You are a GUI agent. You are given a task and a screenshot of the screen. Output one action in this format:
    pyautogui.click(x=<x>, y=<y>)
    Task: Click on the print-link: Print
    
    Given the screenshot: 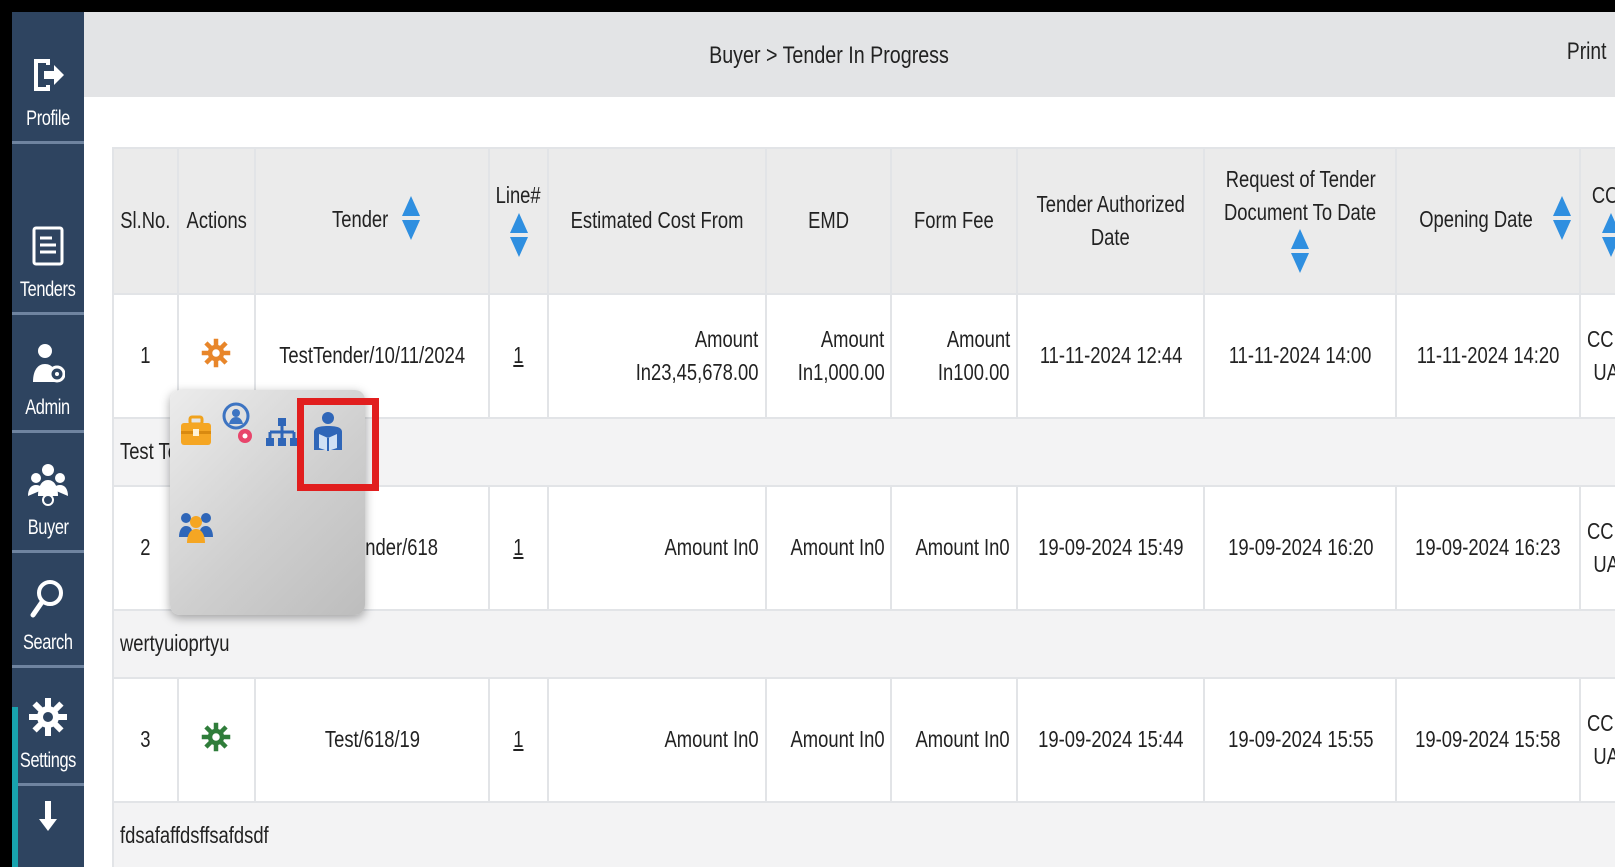 What is the action you would take?
    pyautogui.click(x=1586, y=52)
    